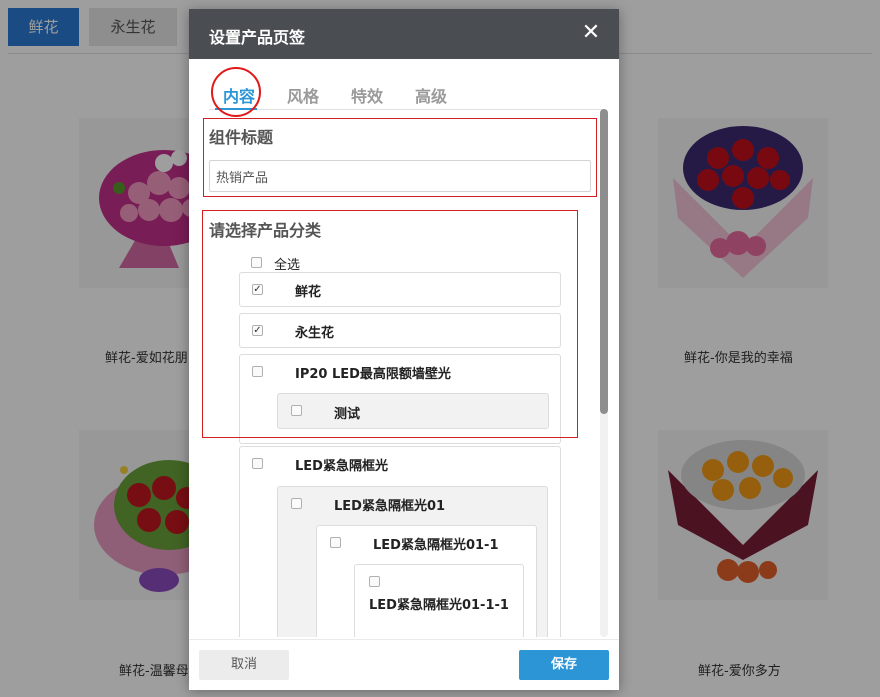  Describe the element at coordinates (413, 411) in the screenshot. I see `category-item-ceshi: 测试` at that location.